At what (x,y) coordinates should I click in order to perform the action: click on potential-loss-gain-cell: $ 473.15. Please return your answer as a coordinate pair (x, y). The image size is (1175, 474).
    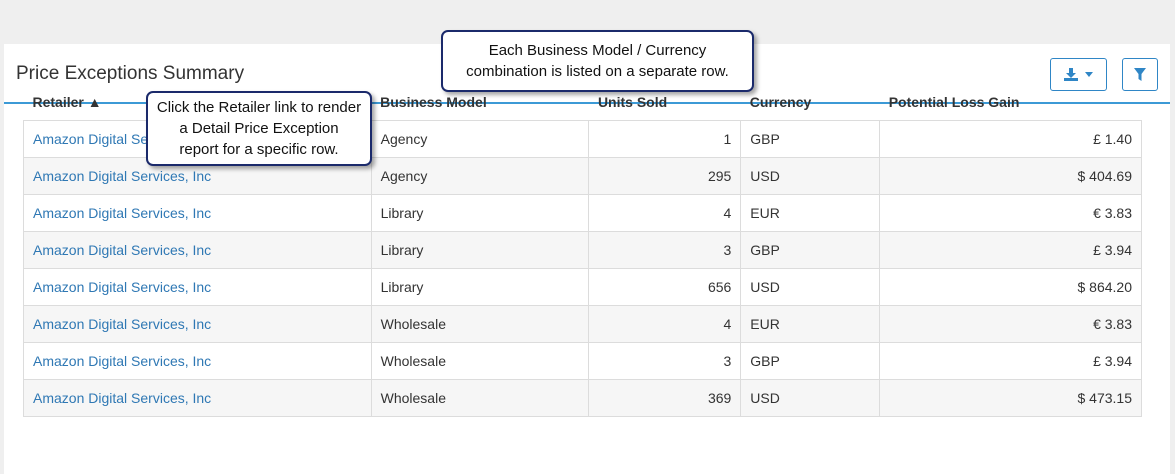
    Looking at the image, I should click on (1010, 397).